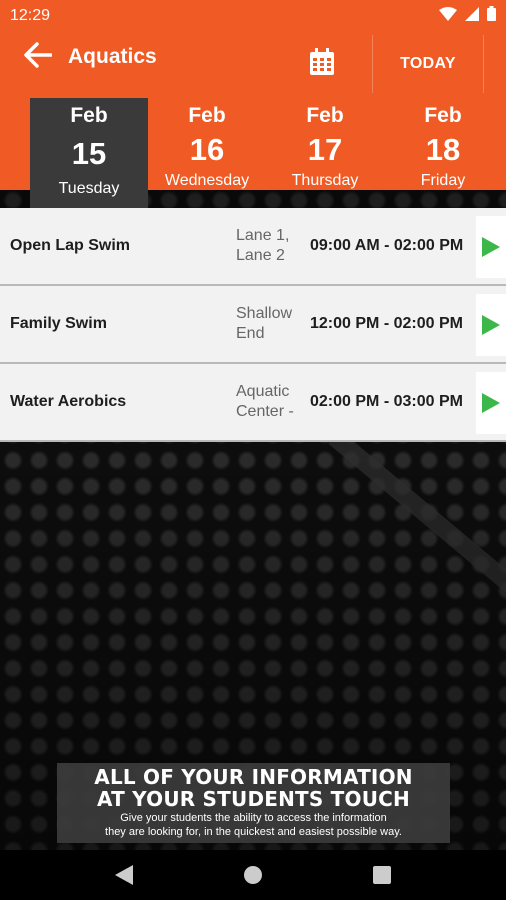 This screenshot has height=900, width=506. Describe the element at coordinates (89, 188) in the screenshot. I see `date-weekday: Tuesday` at that location.